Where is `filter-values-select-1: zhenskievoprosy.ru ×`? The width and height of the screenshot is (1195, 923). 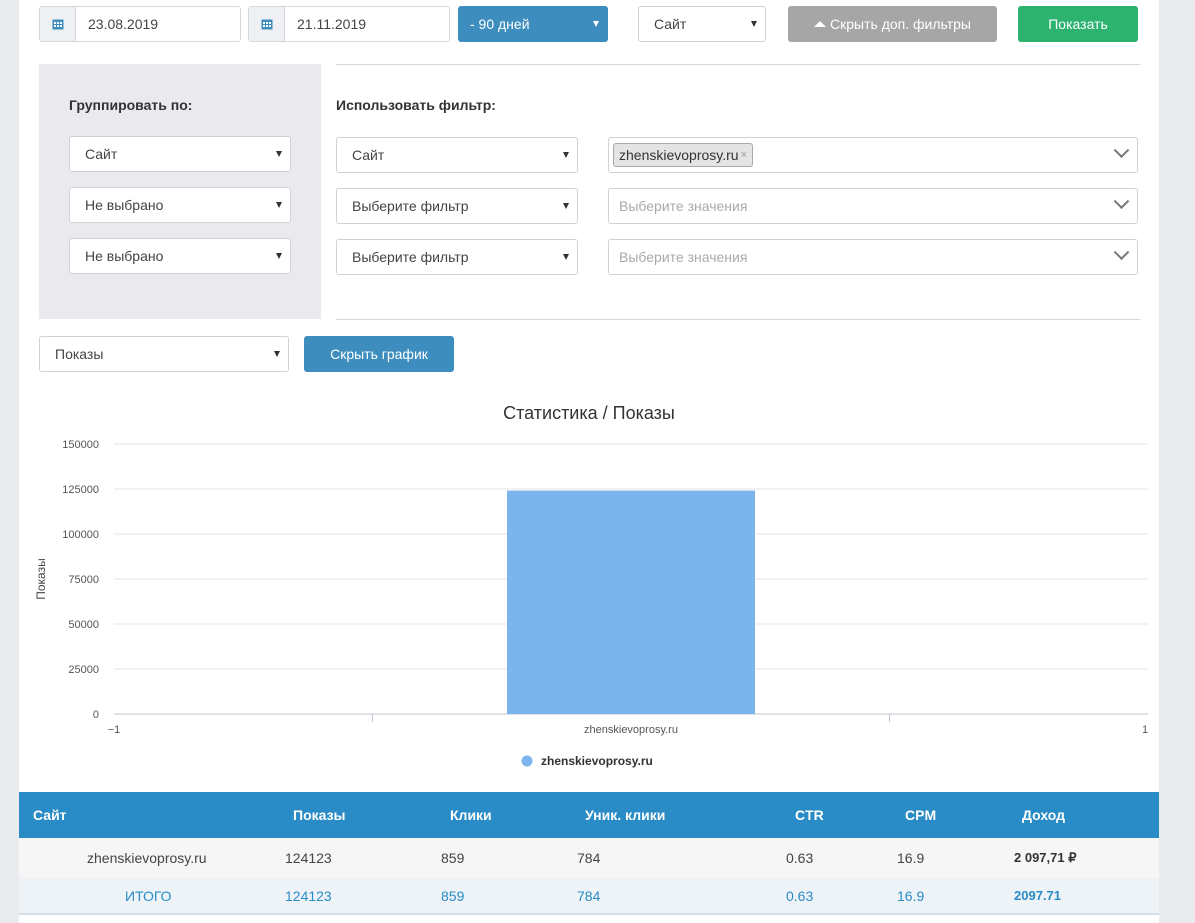
filter-values-select-1: zhenskievoprosy.ru × is located at coordinates (873, 155).